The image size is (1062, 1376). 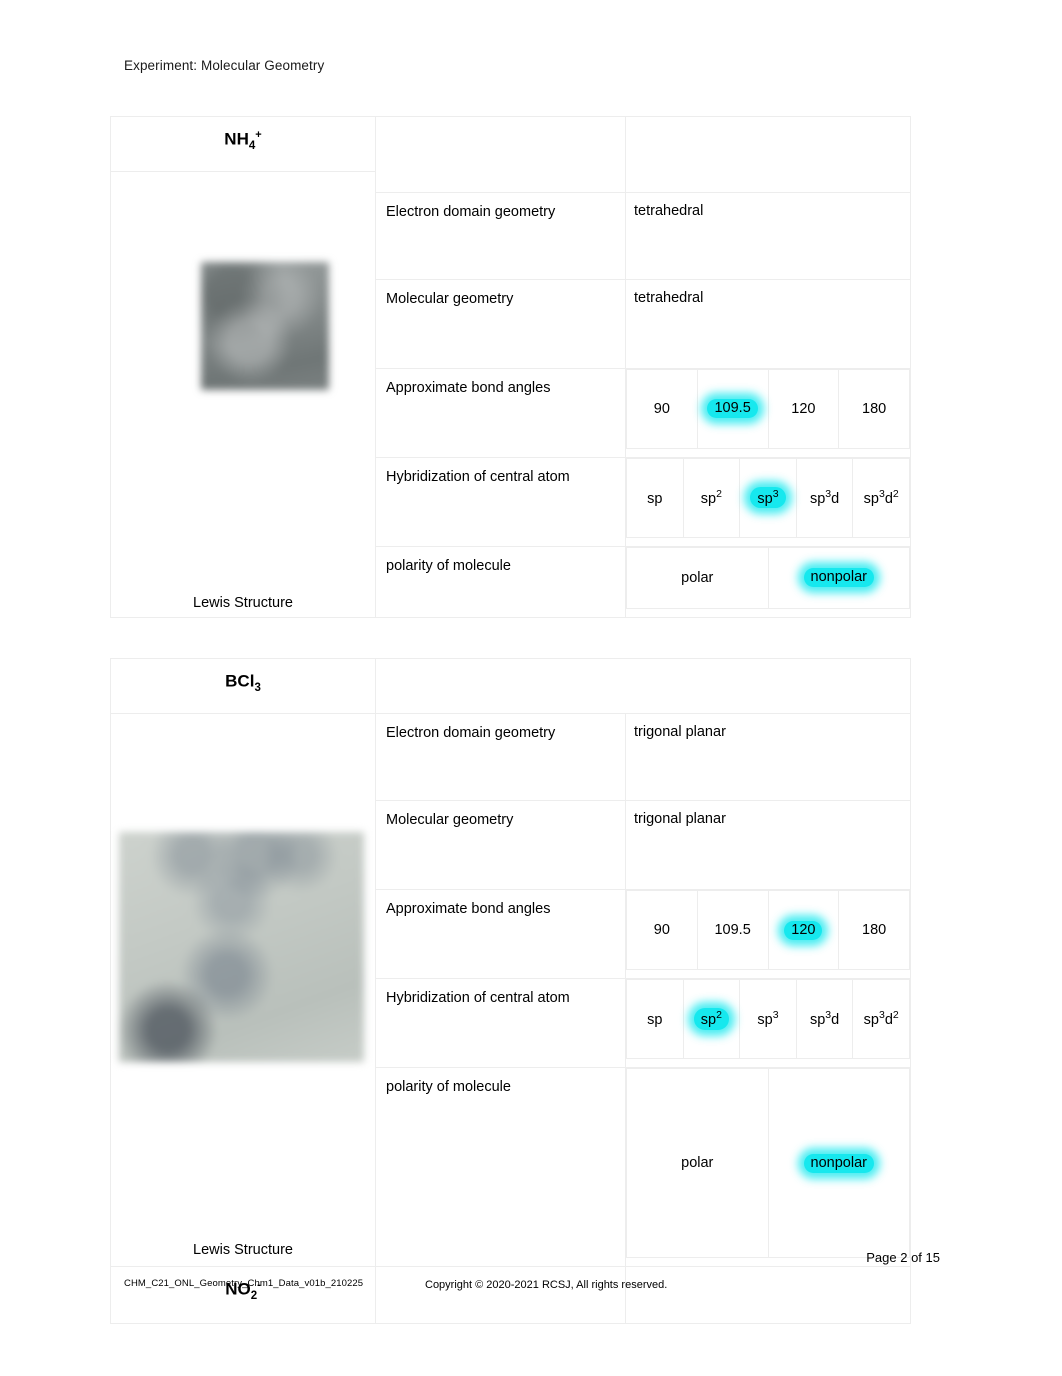 What do you see at coordinates (240, 681) in the screenshot?
I see `formula-main: BCl` at bounding box center [240, 681].